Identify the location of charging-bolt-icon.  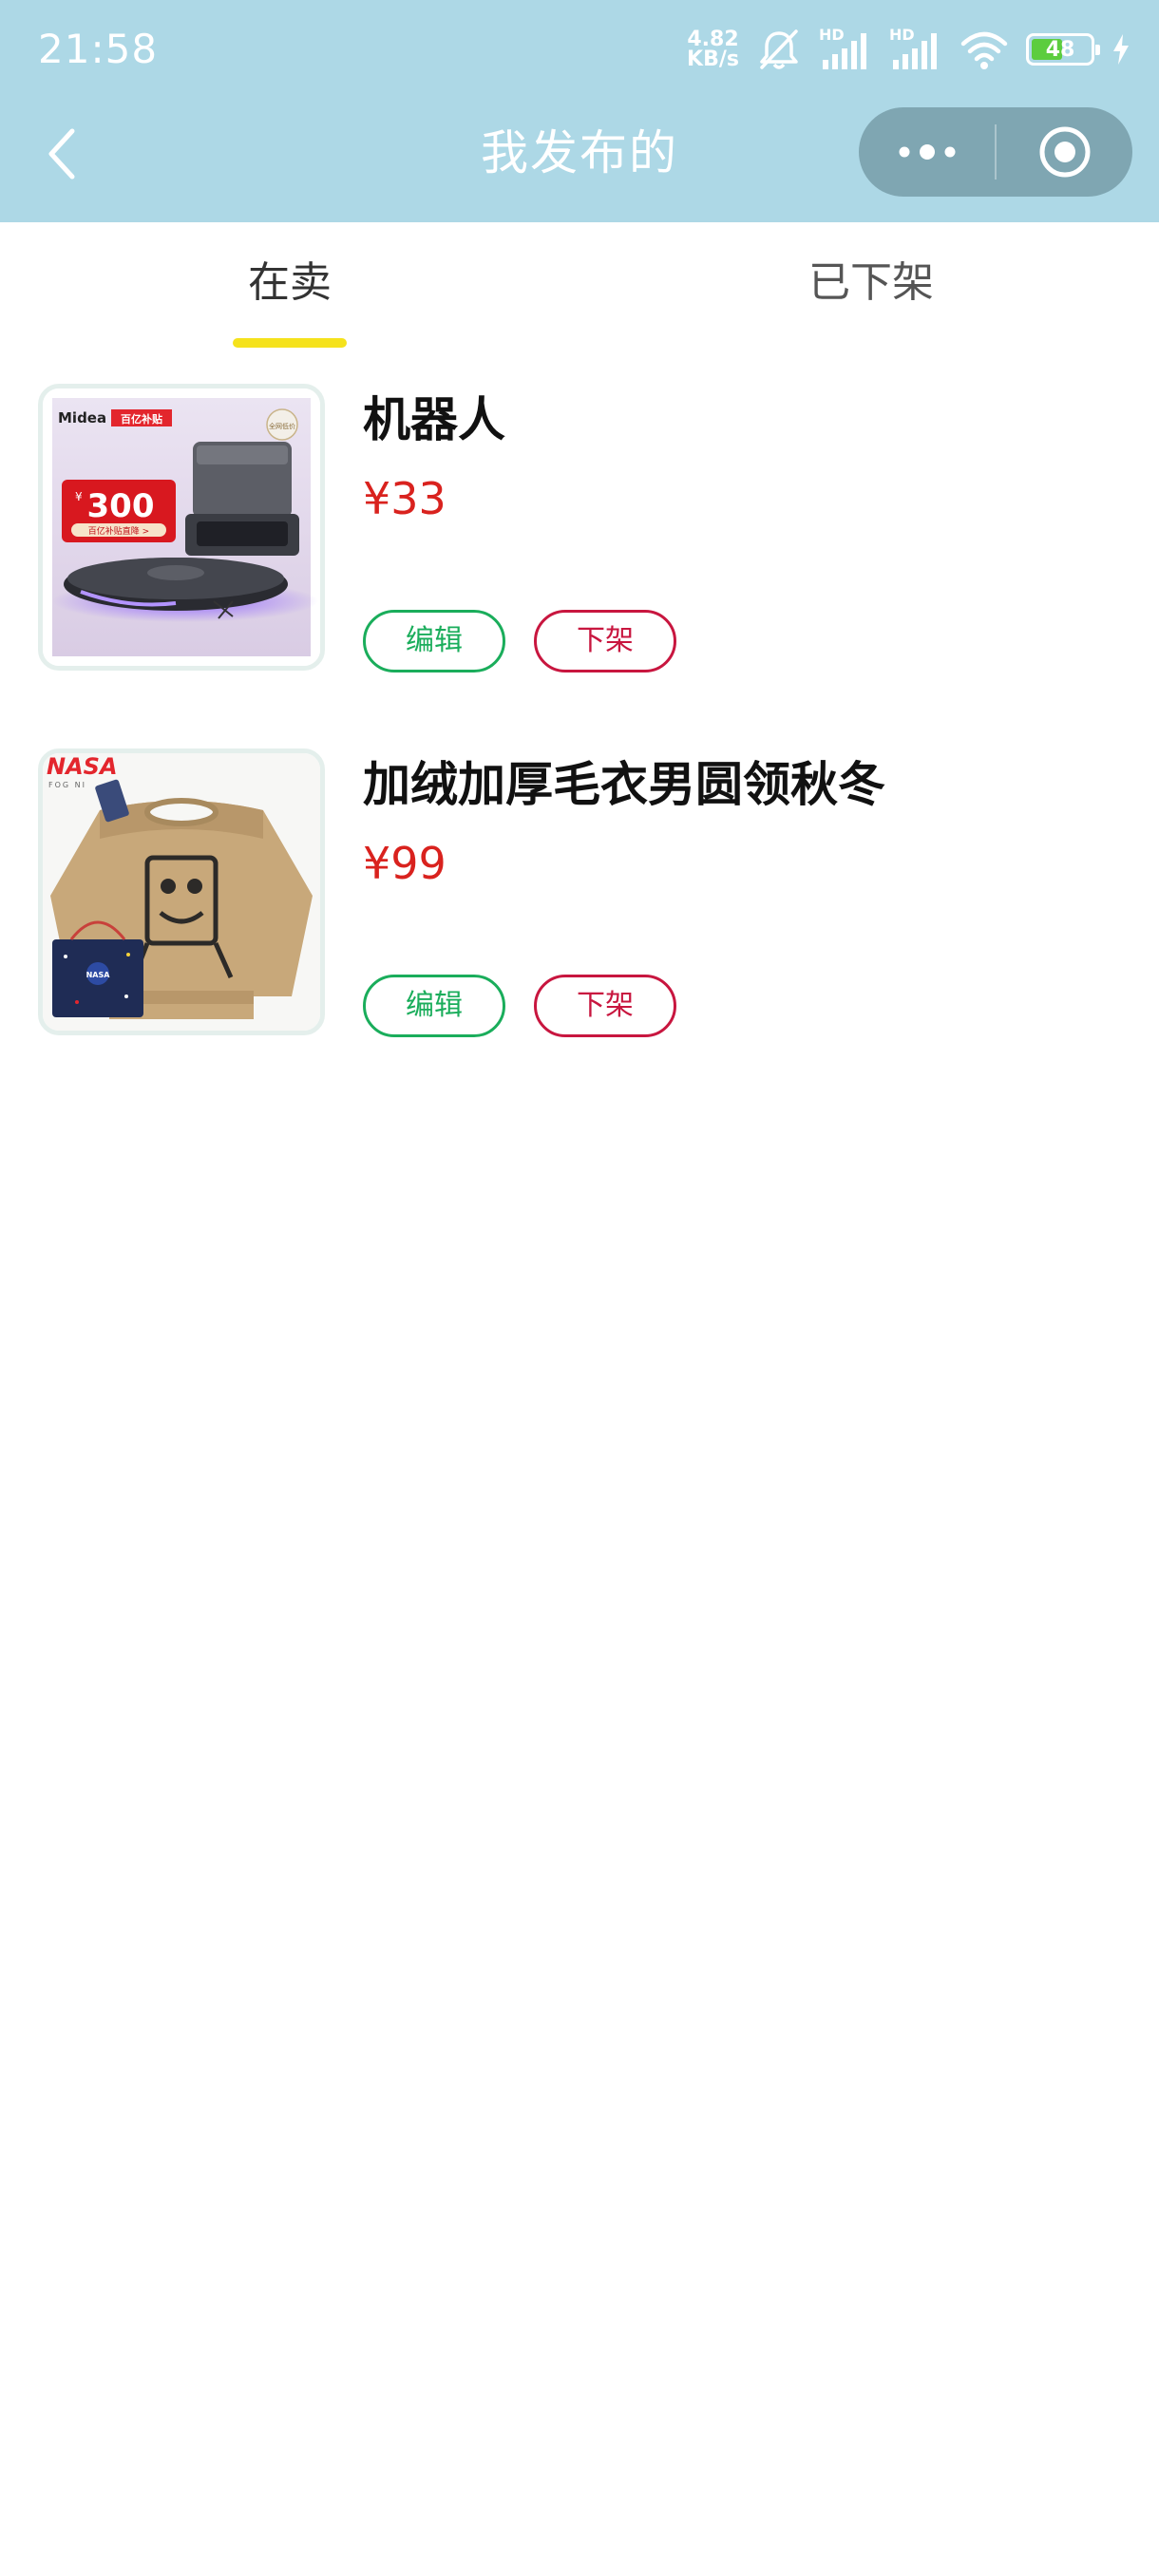
(1121, 49).